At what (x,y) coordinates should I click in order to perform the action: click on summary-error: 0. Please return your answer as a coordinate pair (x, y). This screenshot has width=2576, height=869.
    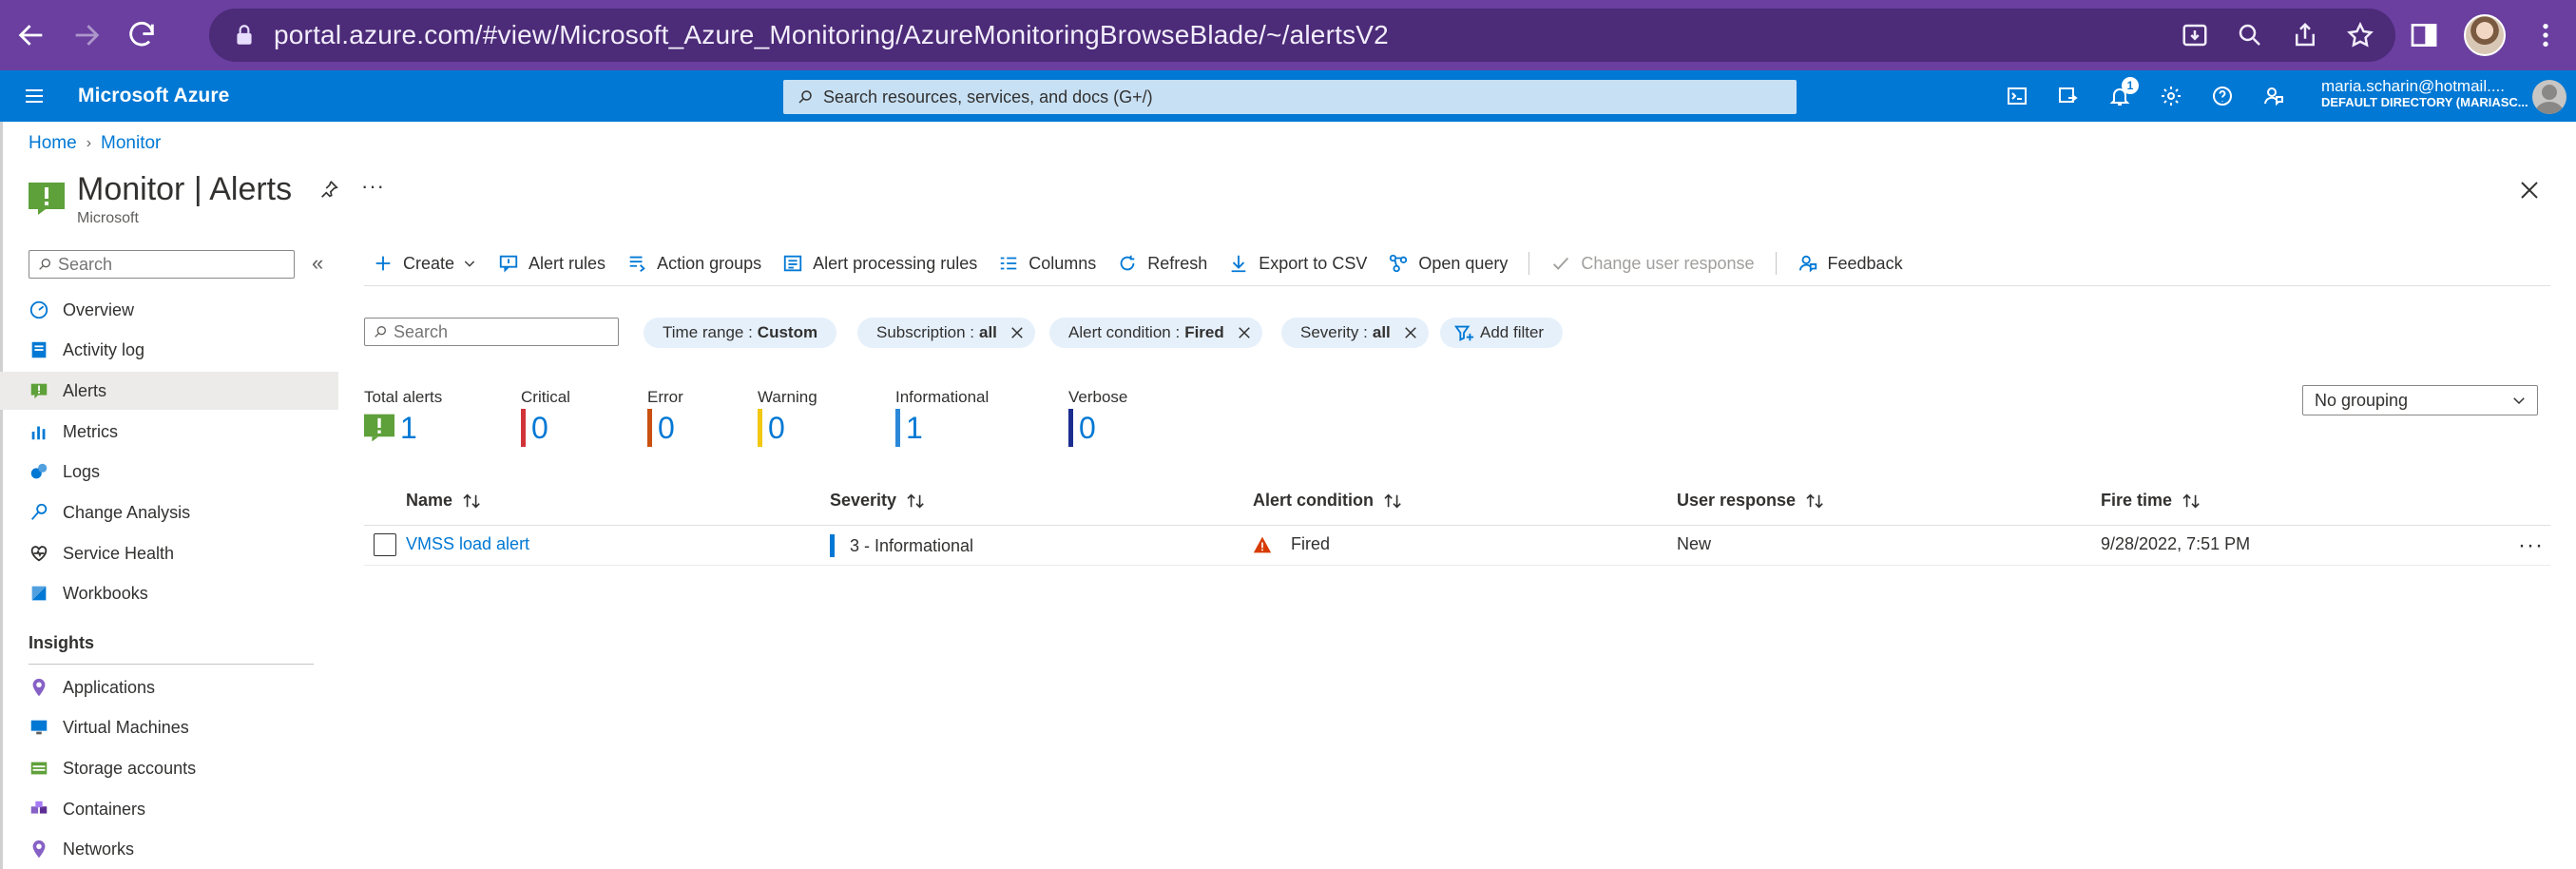
    Looking at the image, I should click on (661, 428).